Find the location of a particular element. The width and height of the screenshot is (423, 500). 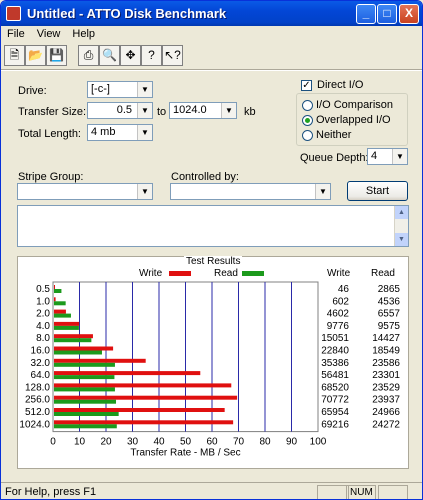

category-label: 1024.0 is located at coordinates (34, 424).